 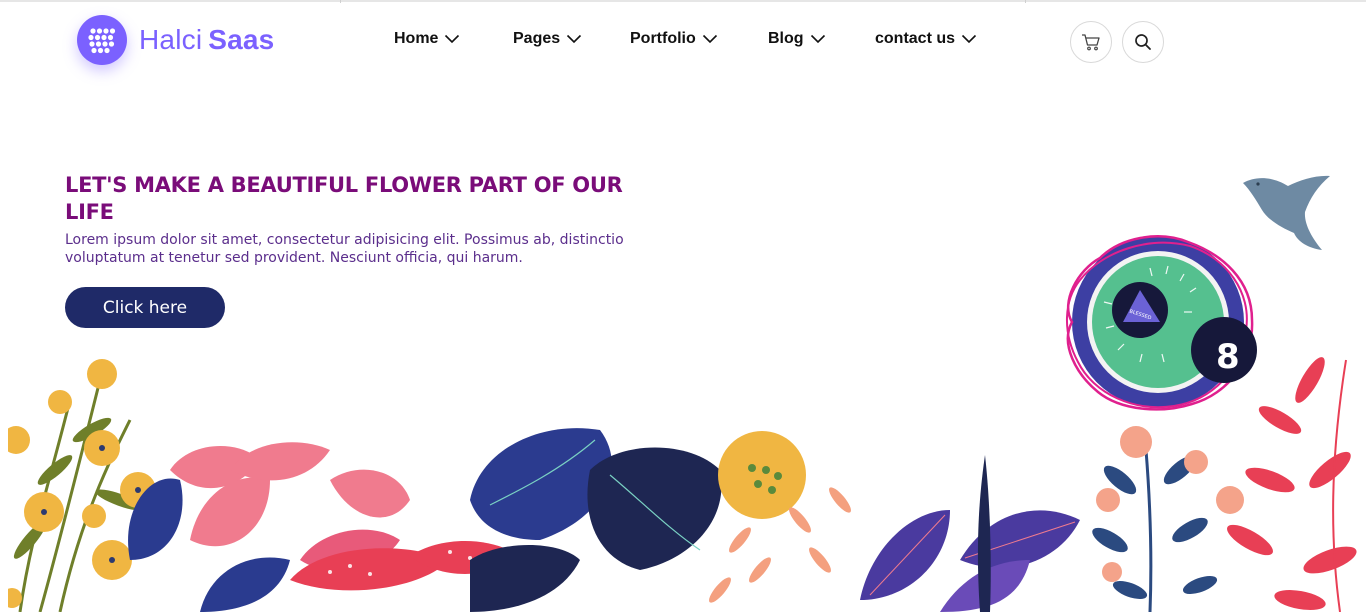 What do you see at coordinates (1161, 323) in the screenshot?
I see `blessed-badge: BLESSED 8` at bounding box center [1161, 323].